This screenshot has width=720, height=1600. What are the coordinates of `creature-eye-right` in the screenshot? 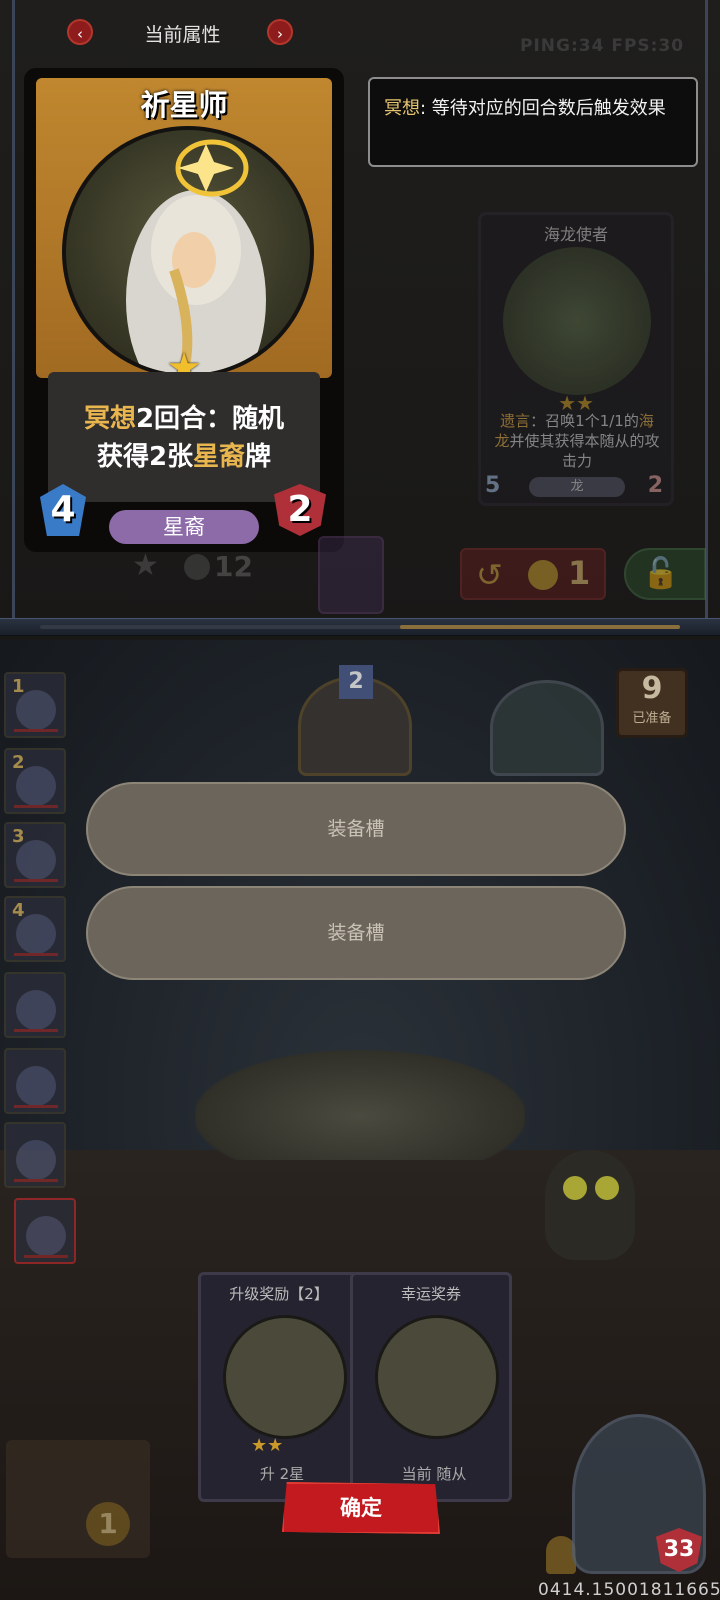 It's located at (607, 1188).